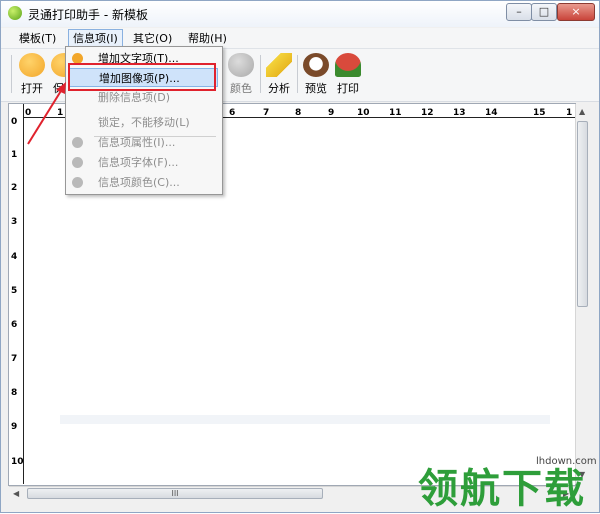 This screenshot has height=514, width=600. What do you see at coordinates (14, 188) in the screenshot?
I see `ruler-tick: 2` at bounding box center [14, 188].